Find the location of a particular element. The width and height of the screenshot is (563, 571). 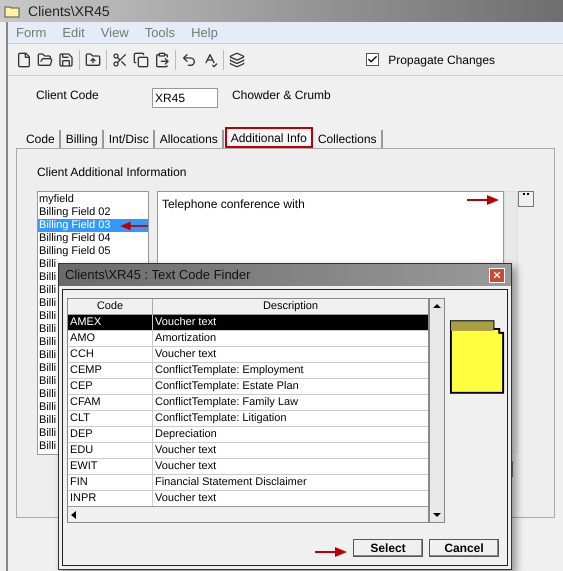

table-row: AMO Amortization is located at coordinates (248, 339).